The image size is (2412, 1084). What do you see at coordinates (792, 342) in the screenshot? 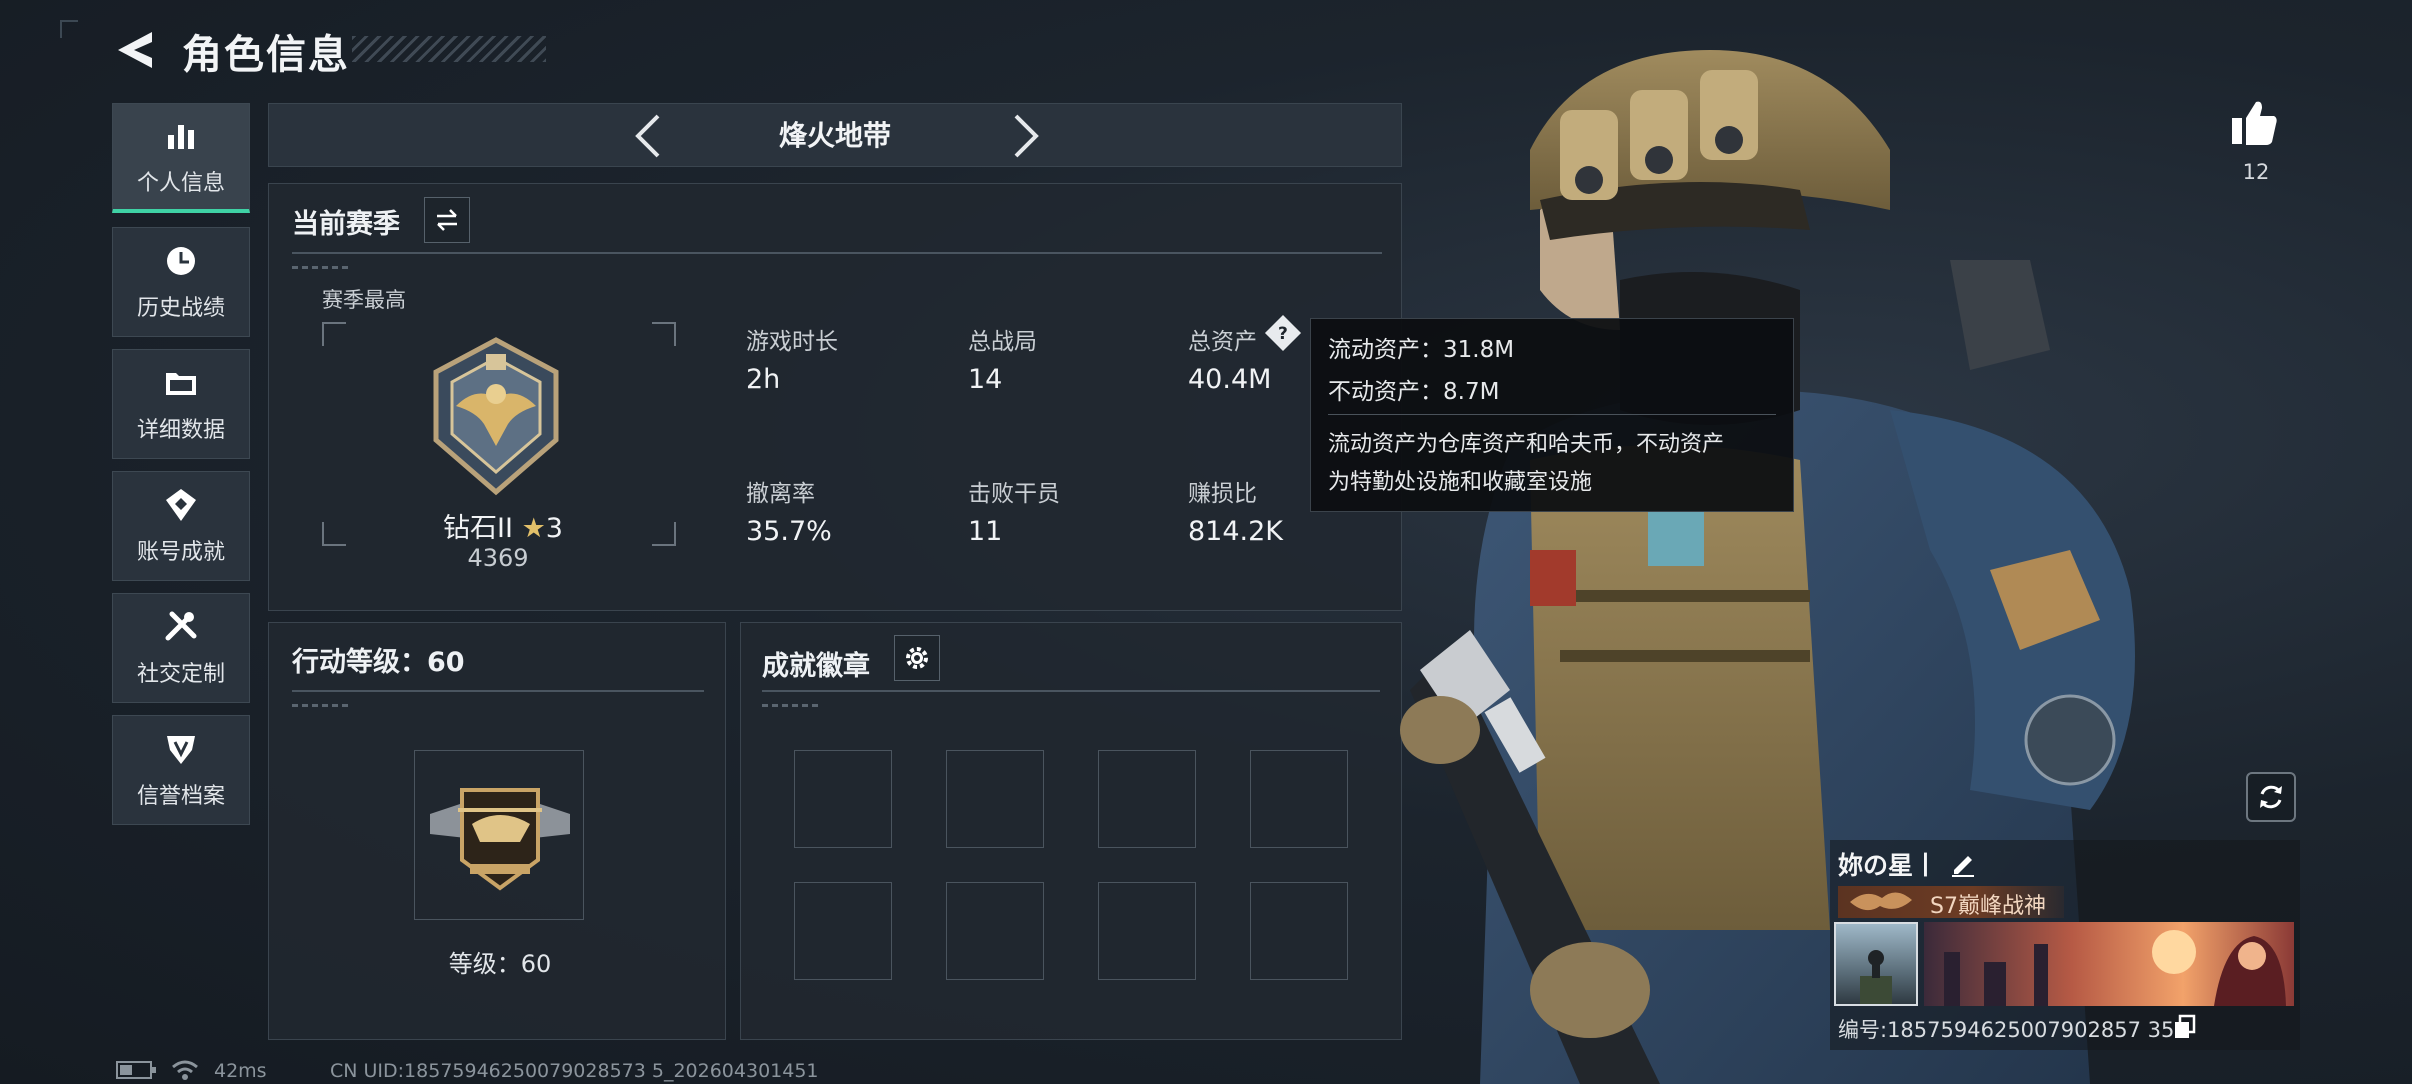
I see `stat-label-play-time: 游戏时长` at bounding box center [792, 342].